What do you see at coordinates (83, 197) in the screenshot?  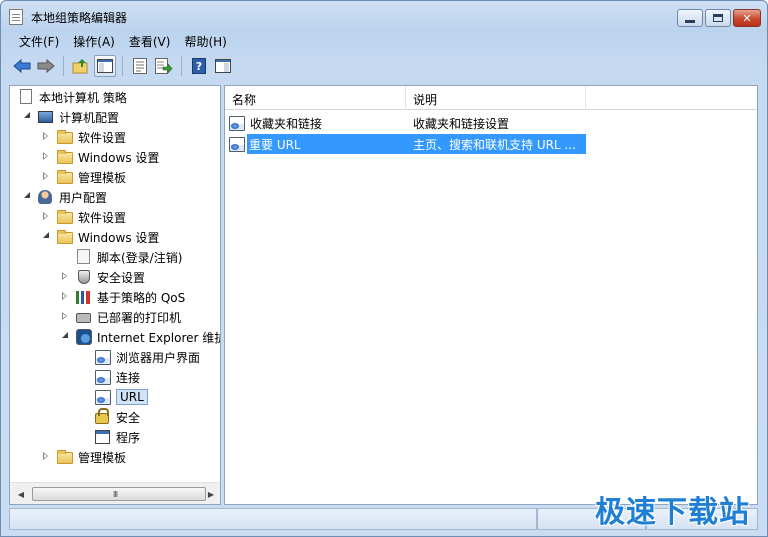 I see `tree-item-label: 用户配置` at bounding box center [83, 197].